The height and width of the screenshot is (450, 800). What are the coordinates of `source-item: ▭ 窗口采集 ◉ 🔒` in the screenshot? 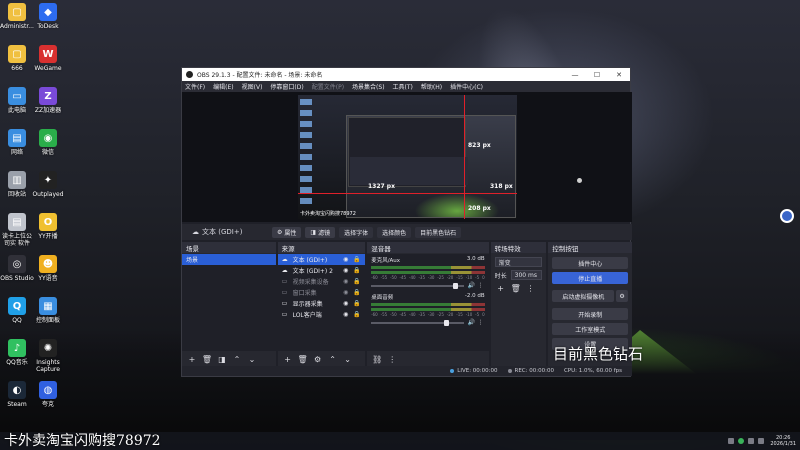 It's located at (322, 292).